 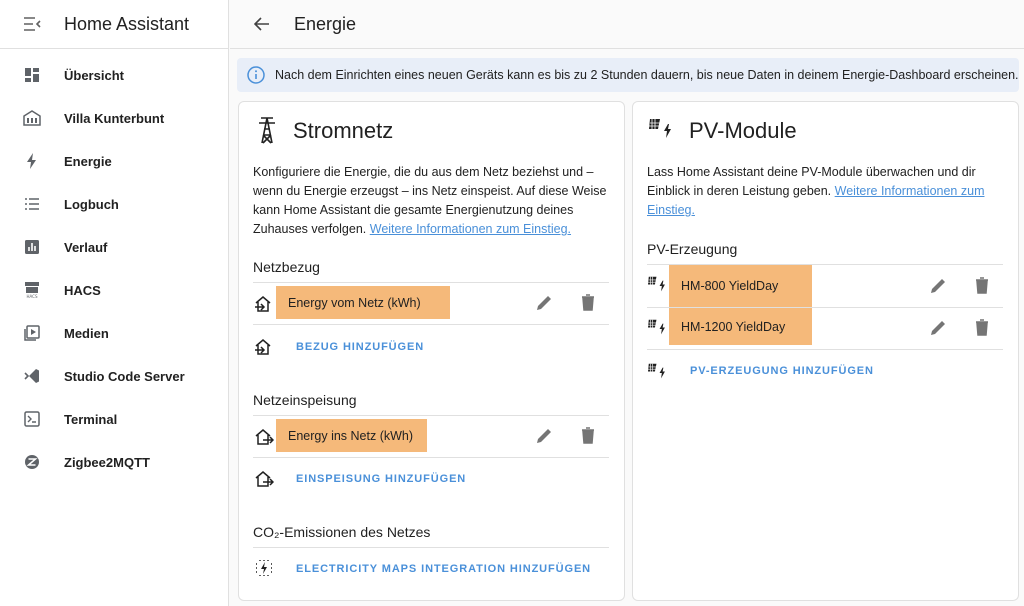 What do you see at coordinates (86, 247) in the screenshot?
I see `sidebar-item-label: Verlauf` at bounding box center [86, 247].